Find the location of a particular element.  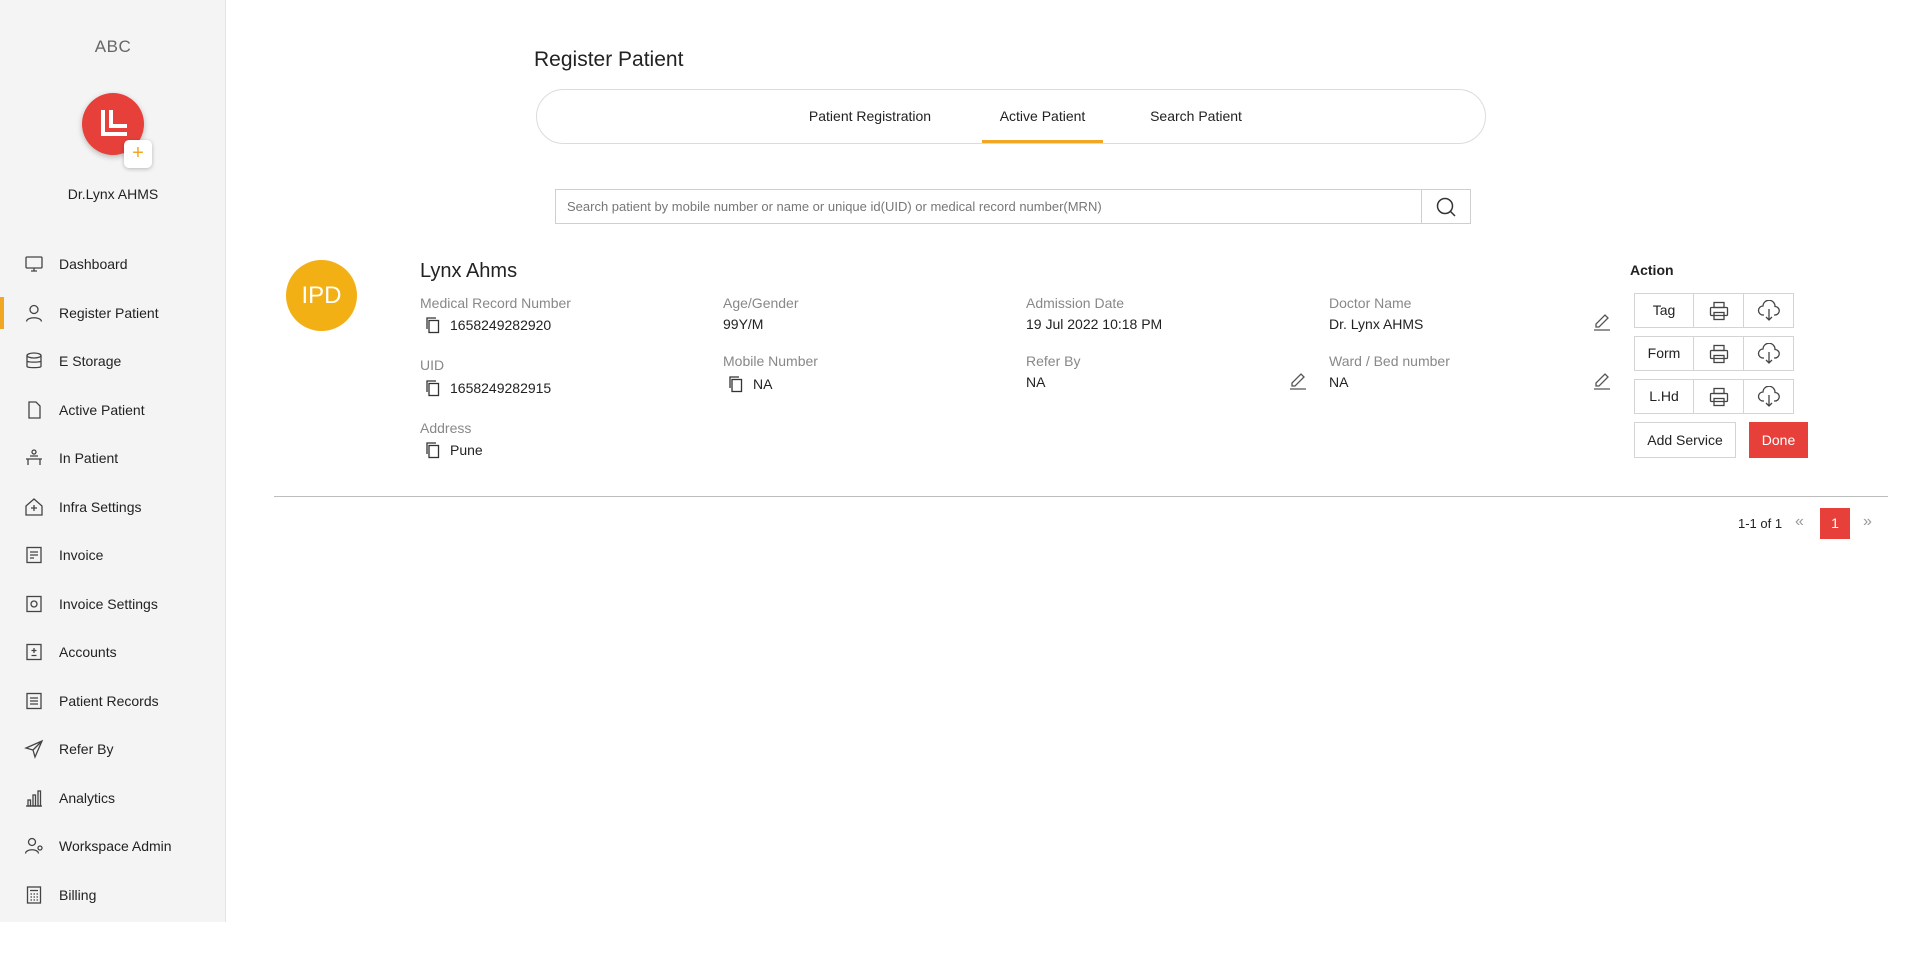

letterhead-button: L.Hd is located at coordinates (1664, 396).